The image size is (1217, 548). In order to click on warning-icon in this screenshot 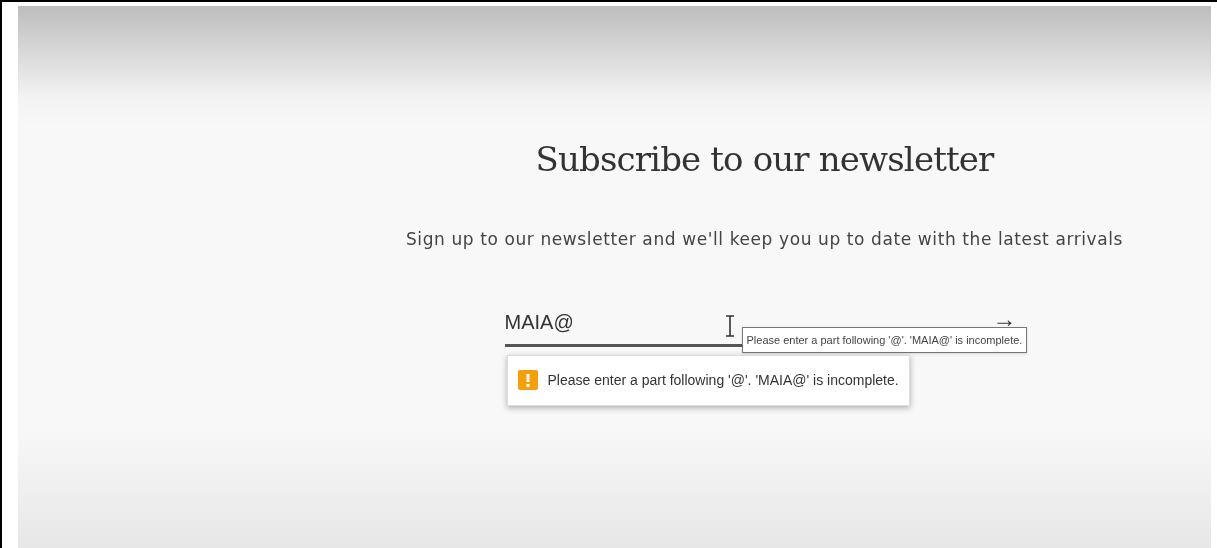, I will do `click(527, 380)`.